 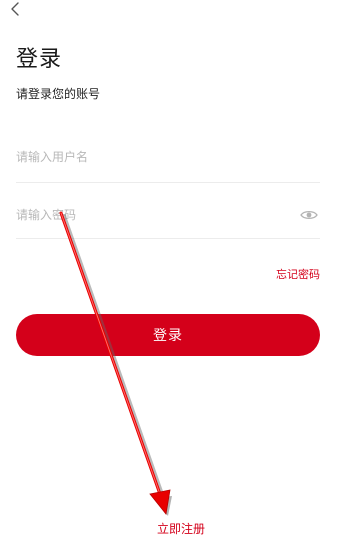 I want to click on password-divider, so click(x=168, y=238).